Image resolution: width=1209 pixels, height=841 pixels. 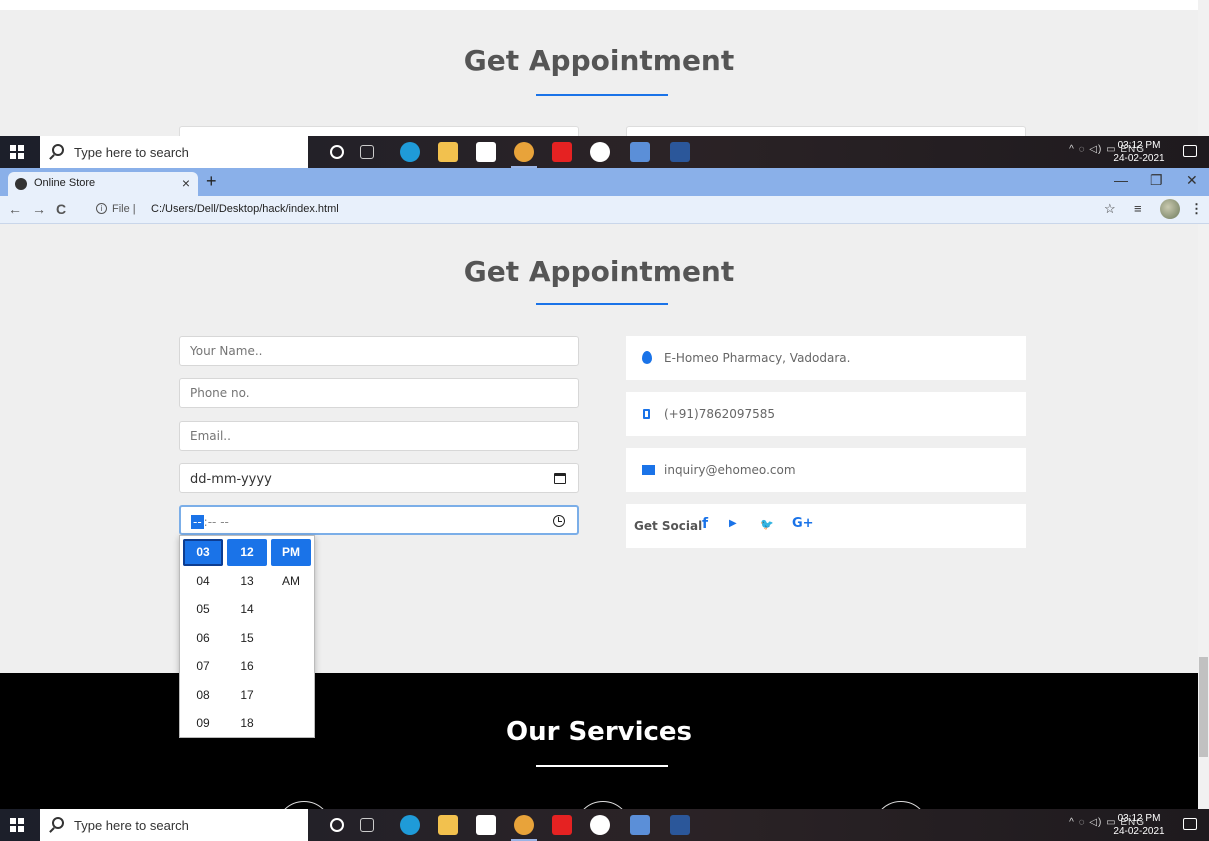 I want to click on date-input-value: dd-mm-yyyy, so click(x=231, y=479).